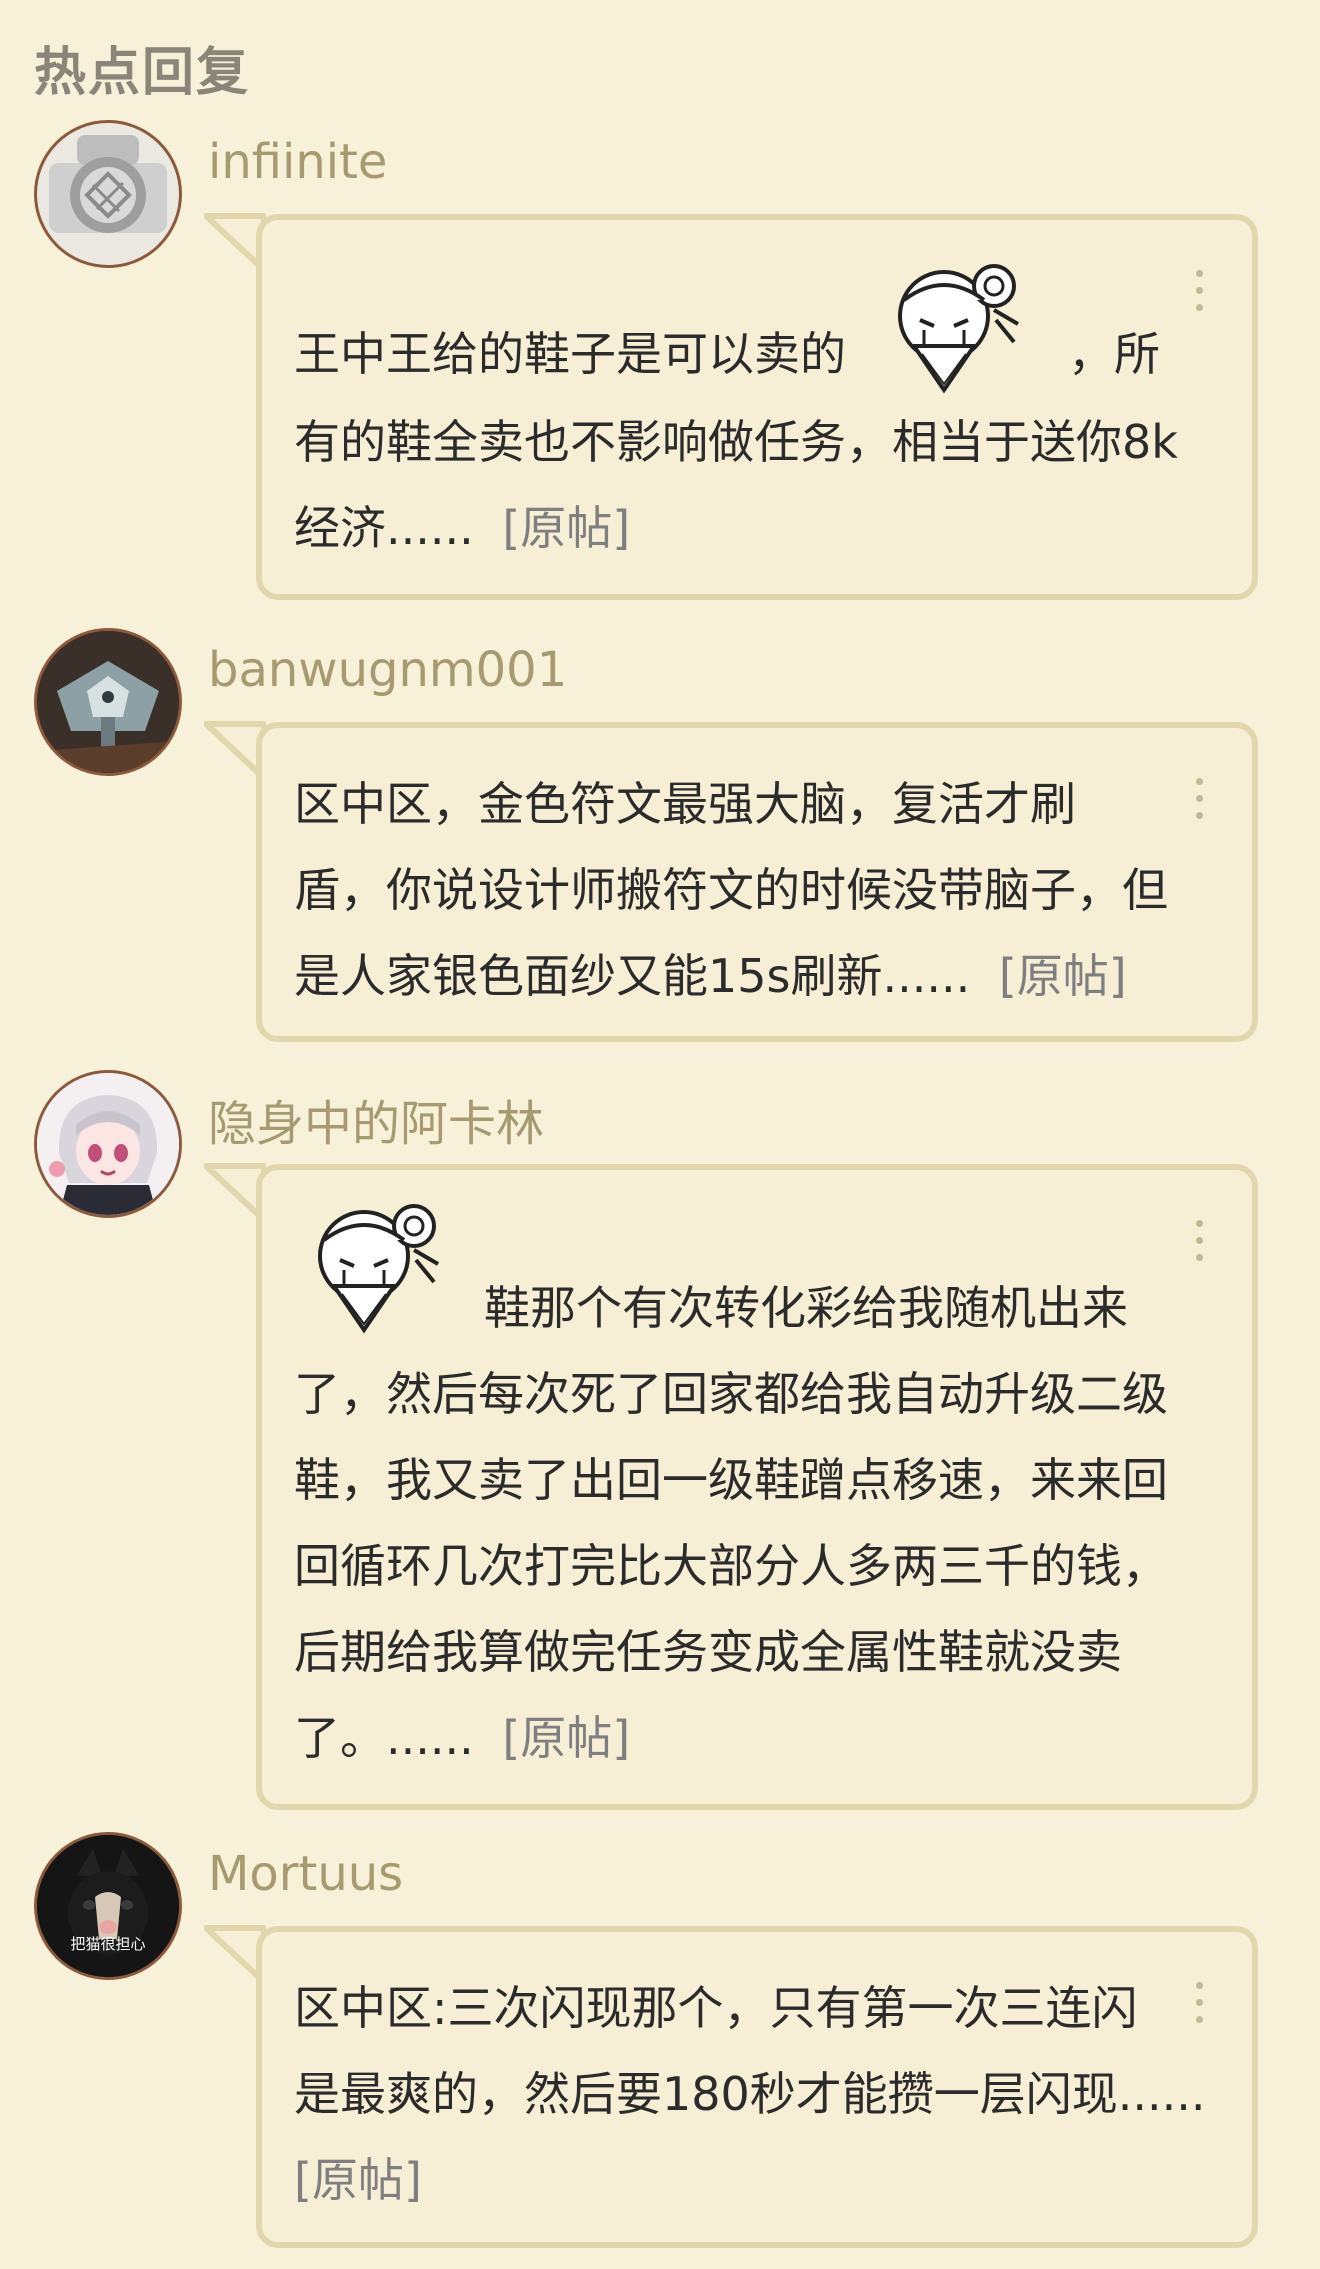 The image size is (1320, 2269). I want to click on reply-text-line: 了，然后每次死了回家都给我自动升级二级, so click(731, 1394).